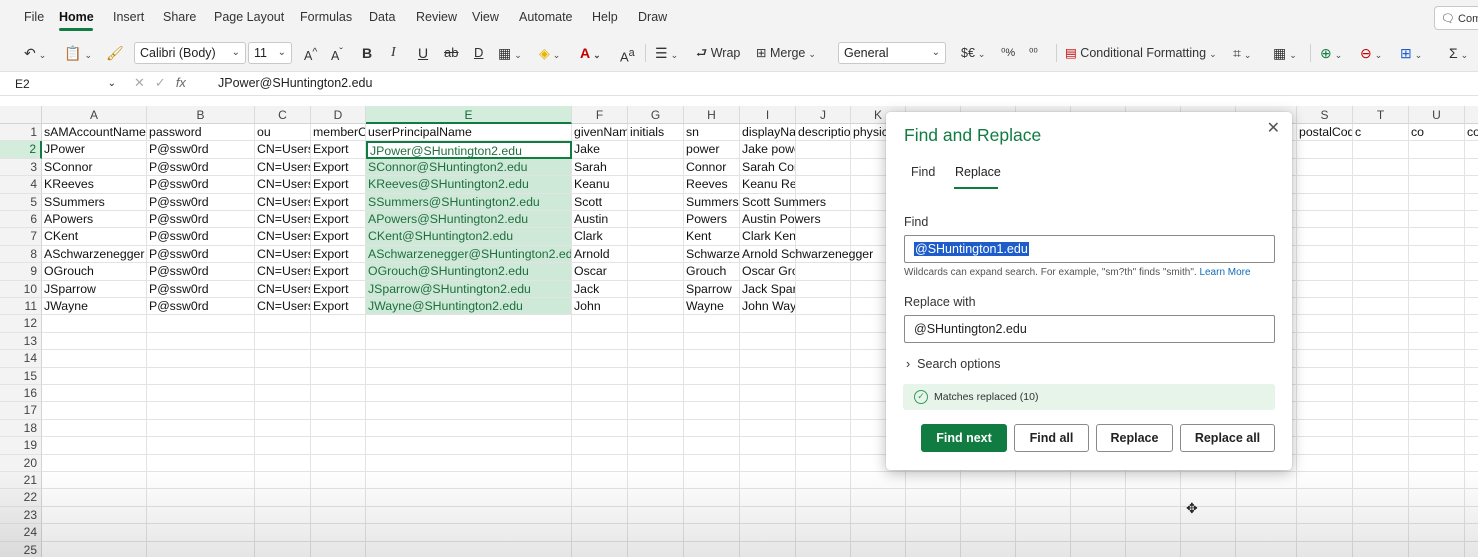 The image size is (1478, 557). I want to click on table-cell: Scott, so click(600, 202).